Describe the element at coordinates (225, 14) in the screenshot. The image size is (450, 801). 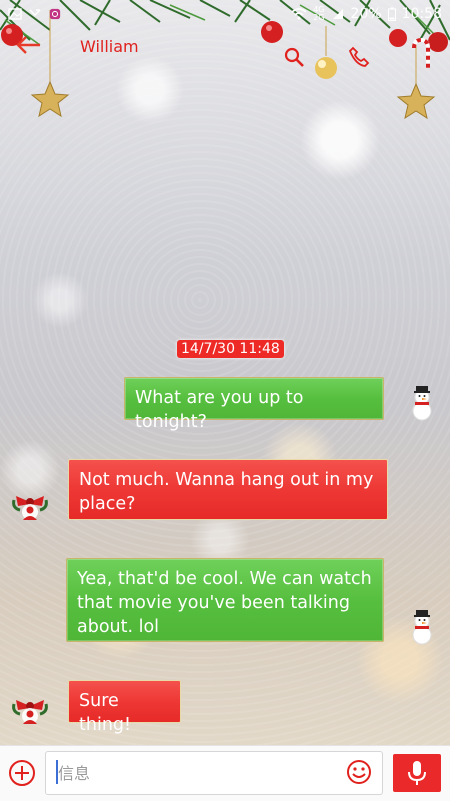
I see `status-bar: 4G 2G 20% 10:58` at that location.